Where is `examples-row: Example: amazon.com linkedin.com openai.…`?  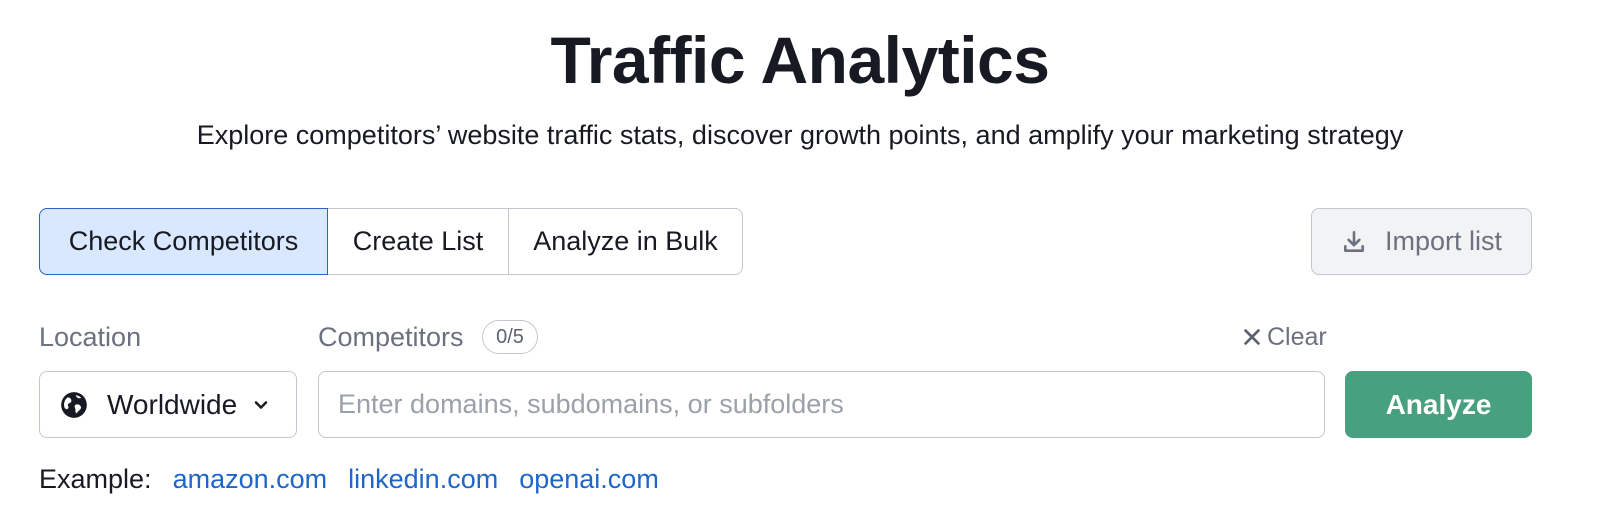 examples-row: Example: amazon.com linkedin.com openai.… is located at coordinates (359, 479).